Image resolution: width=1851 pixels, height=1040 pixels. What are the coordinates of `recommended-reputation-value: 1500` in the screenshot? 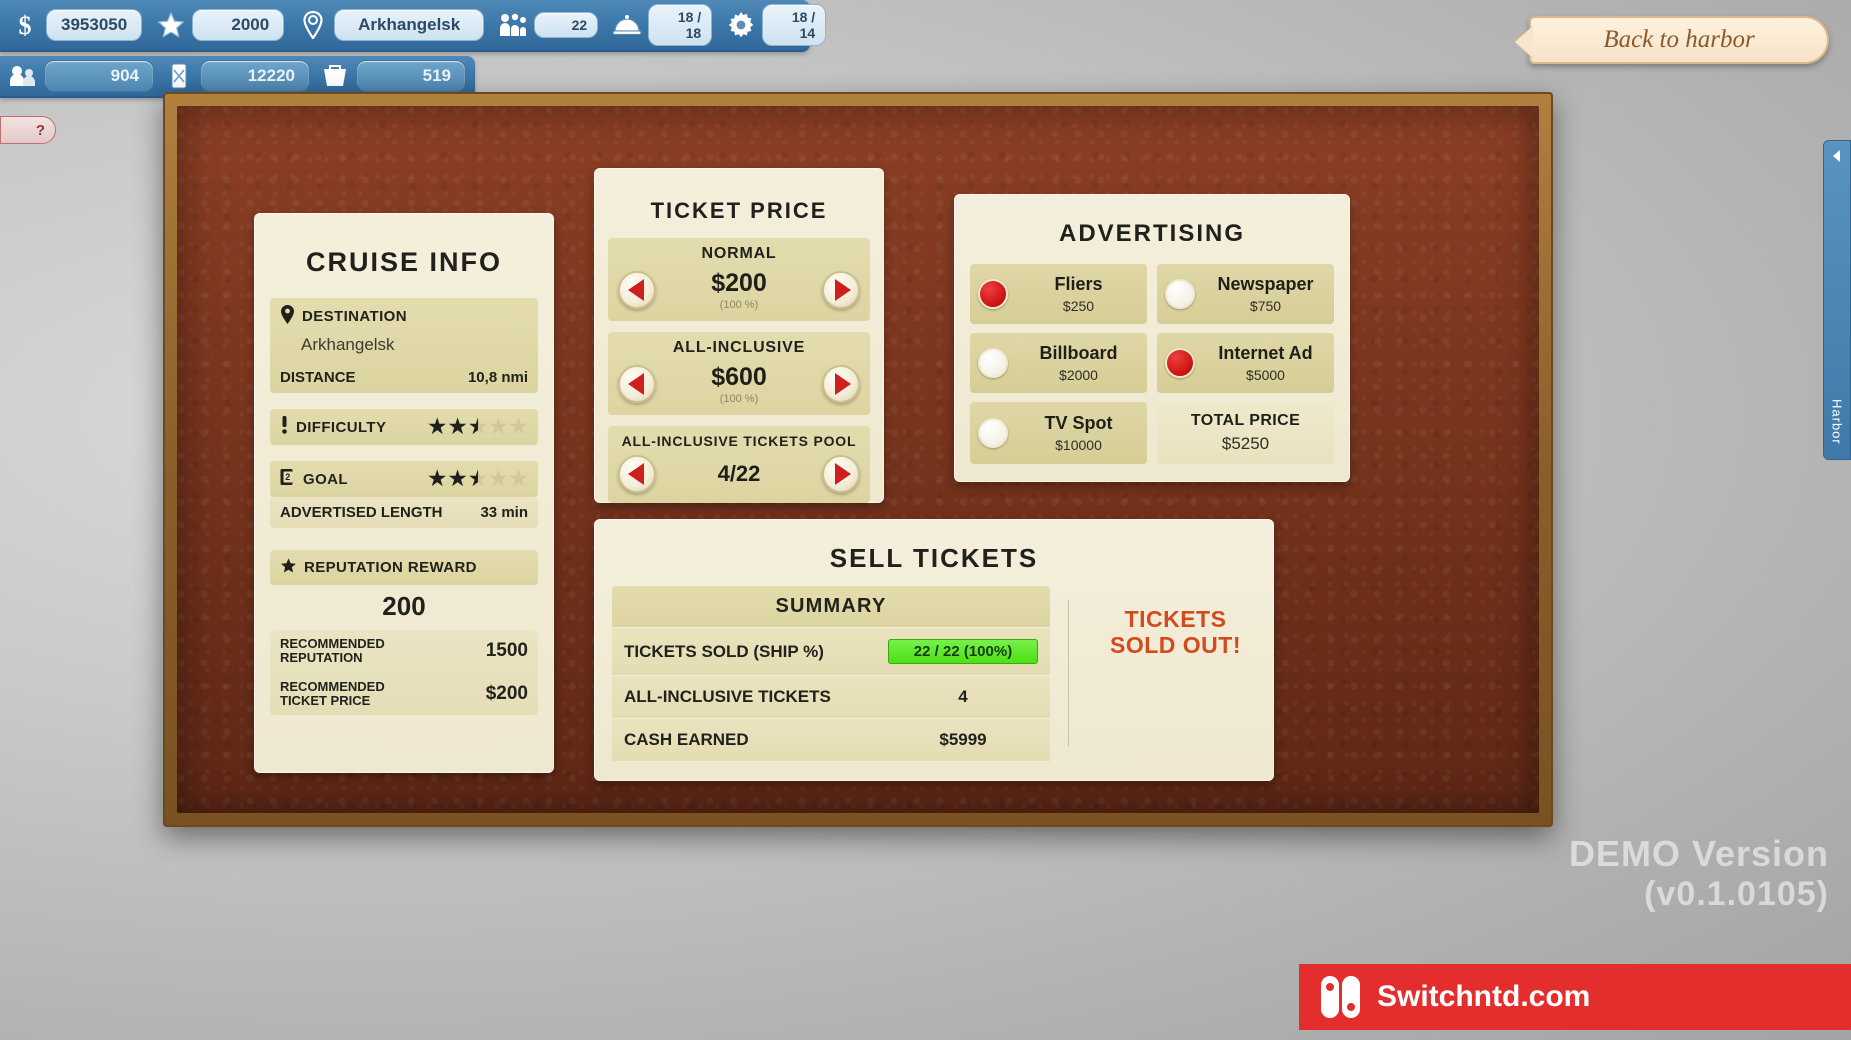 It's located at (506, 651).